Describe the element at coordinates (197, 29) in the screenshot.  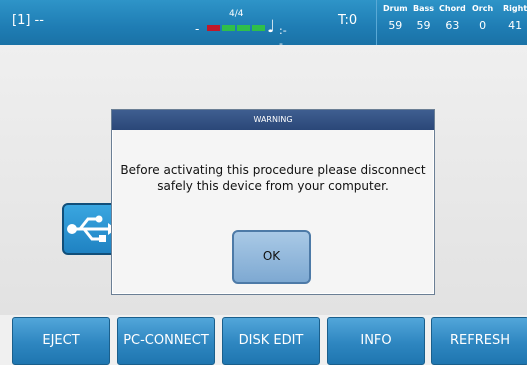
I see `meter-dash: -` at that location.